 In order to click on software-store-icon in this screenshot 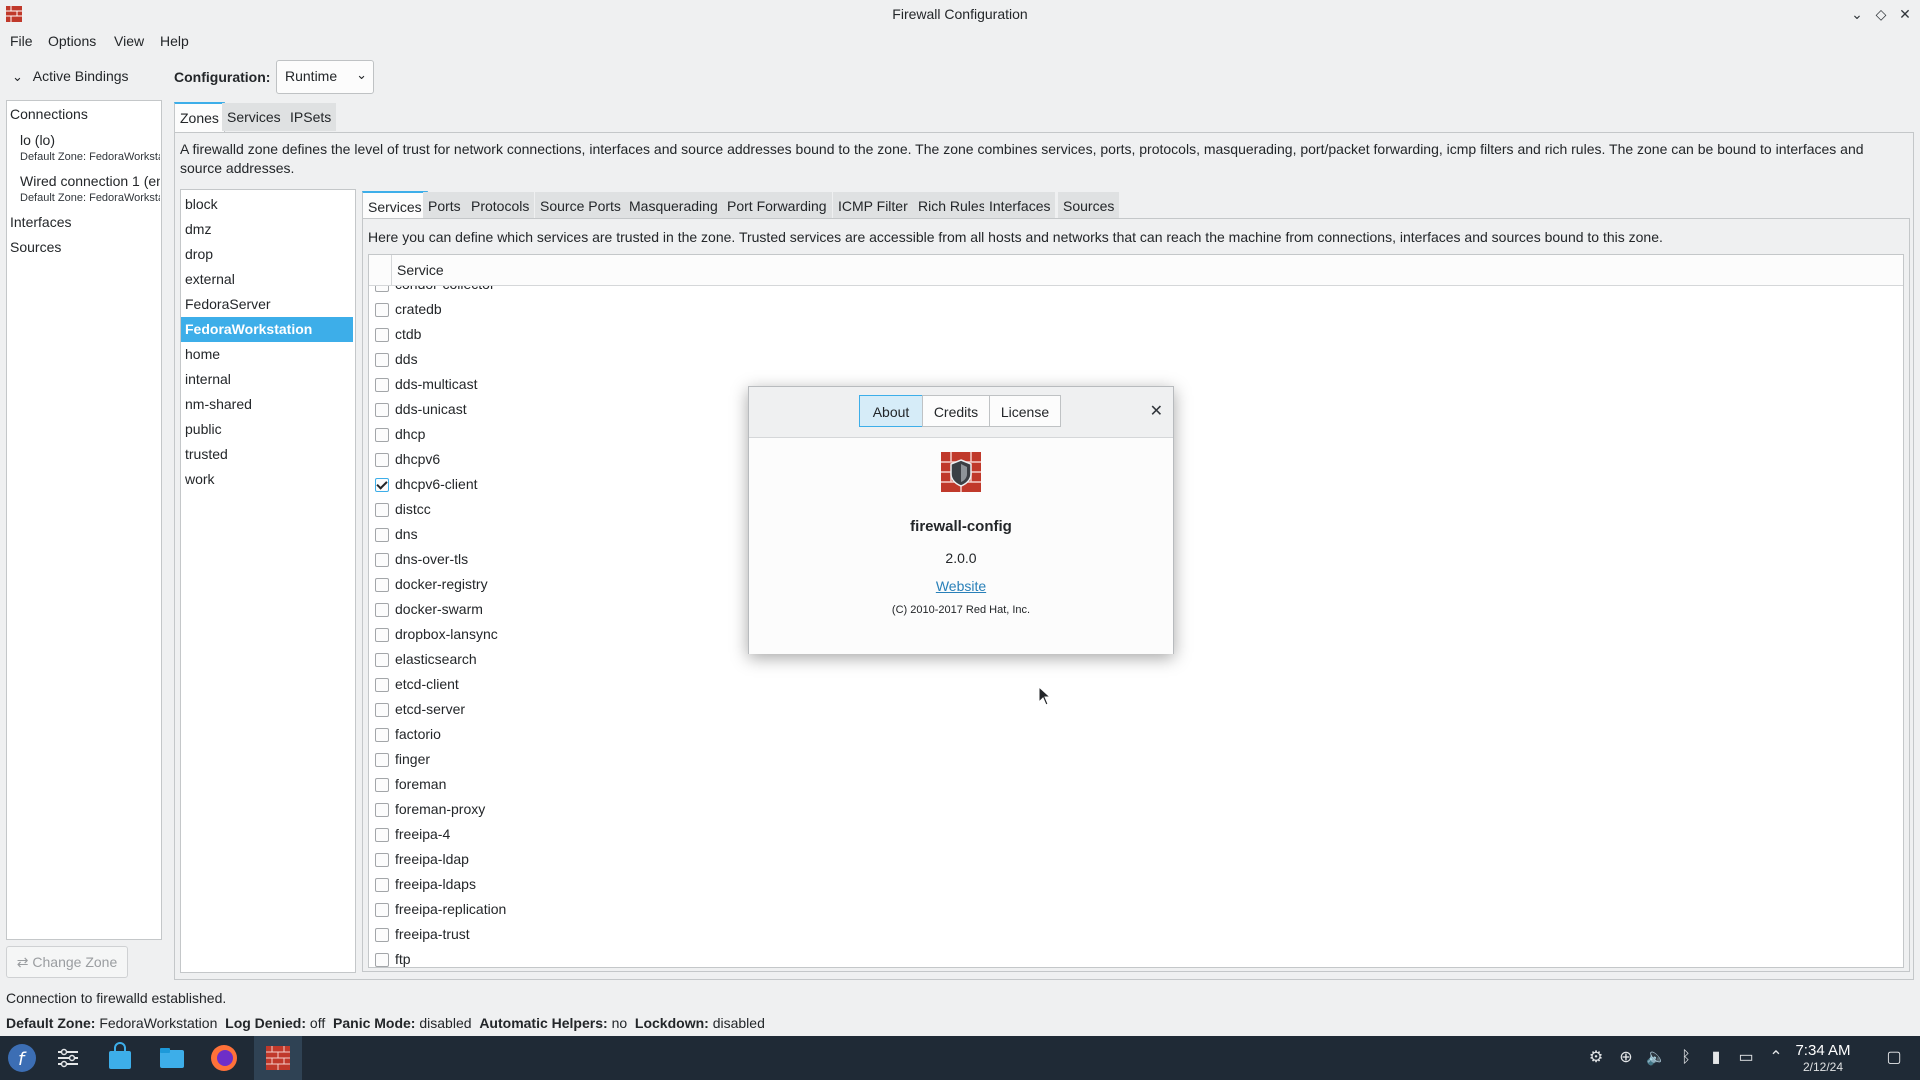, I will do `click(120, 1058)`.